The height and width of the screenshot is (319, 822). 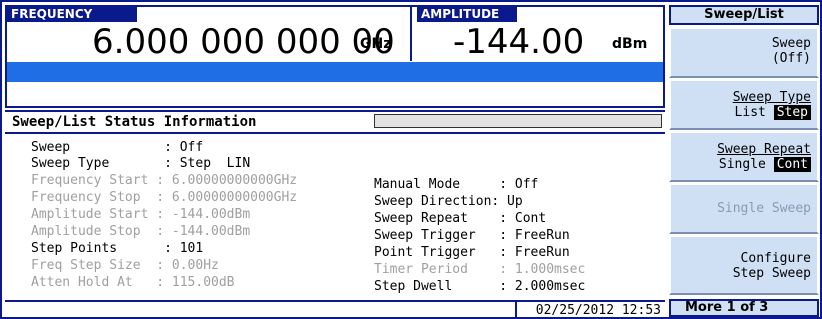 I want to click on status-footer: 02/25/2012 12:53, so click(x=335, y=309).